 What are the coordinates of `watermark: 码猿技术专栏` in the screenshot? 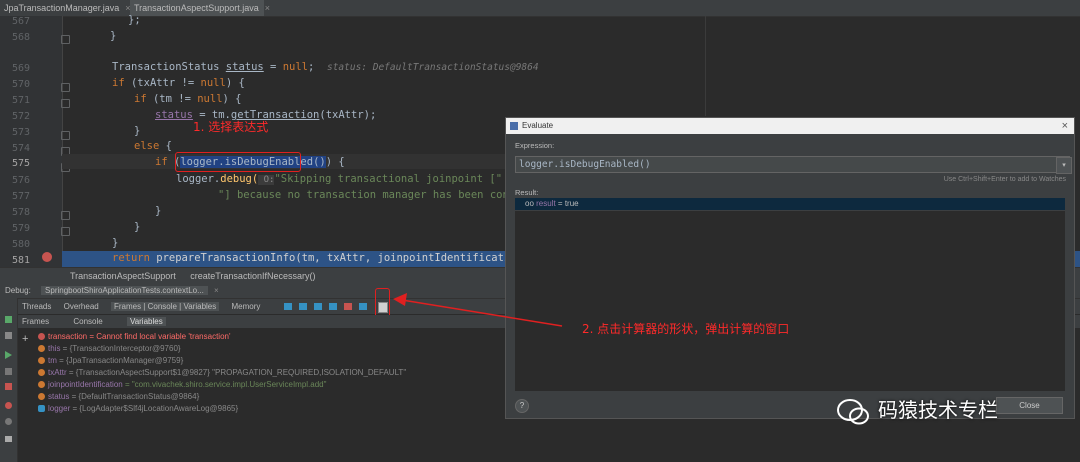 It's located at (917, 410).